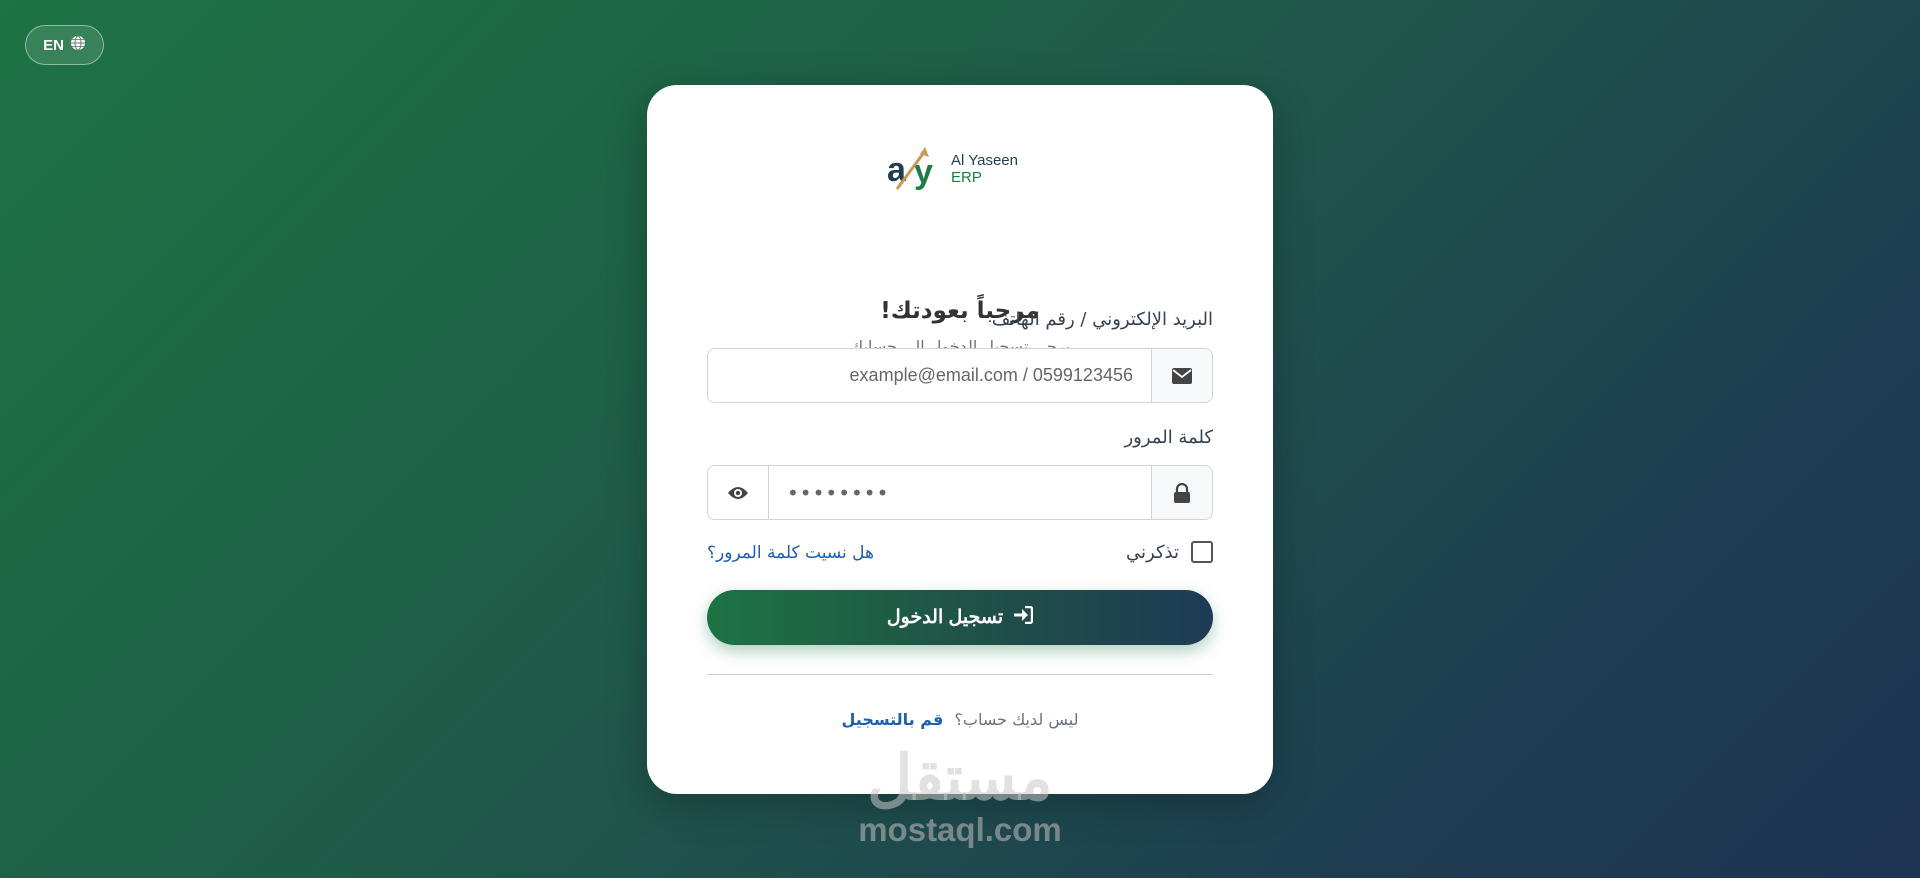  Describe the element at coordinates (1152, 552) in the screenshot. I see `remember-me-label: تذكرني` at that location.